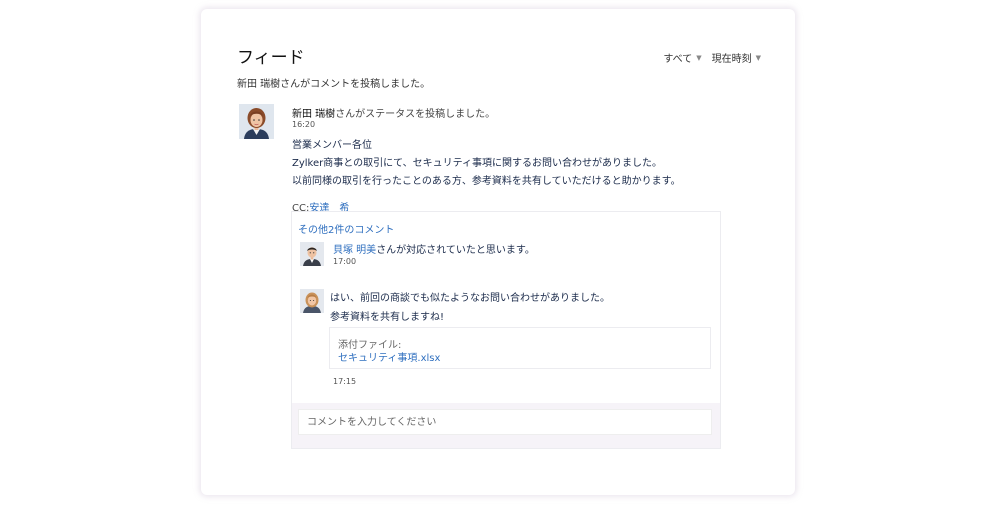 The image size is (1000, 505). Describe the element at coordinates (415, 114) in the screenshot. I see `post-action: さんがステータスを投稿しました。` at that location.